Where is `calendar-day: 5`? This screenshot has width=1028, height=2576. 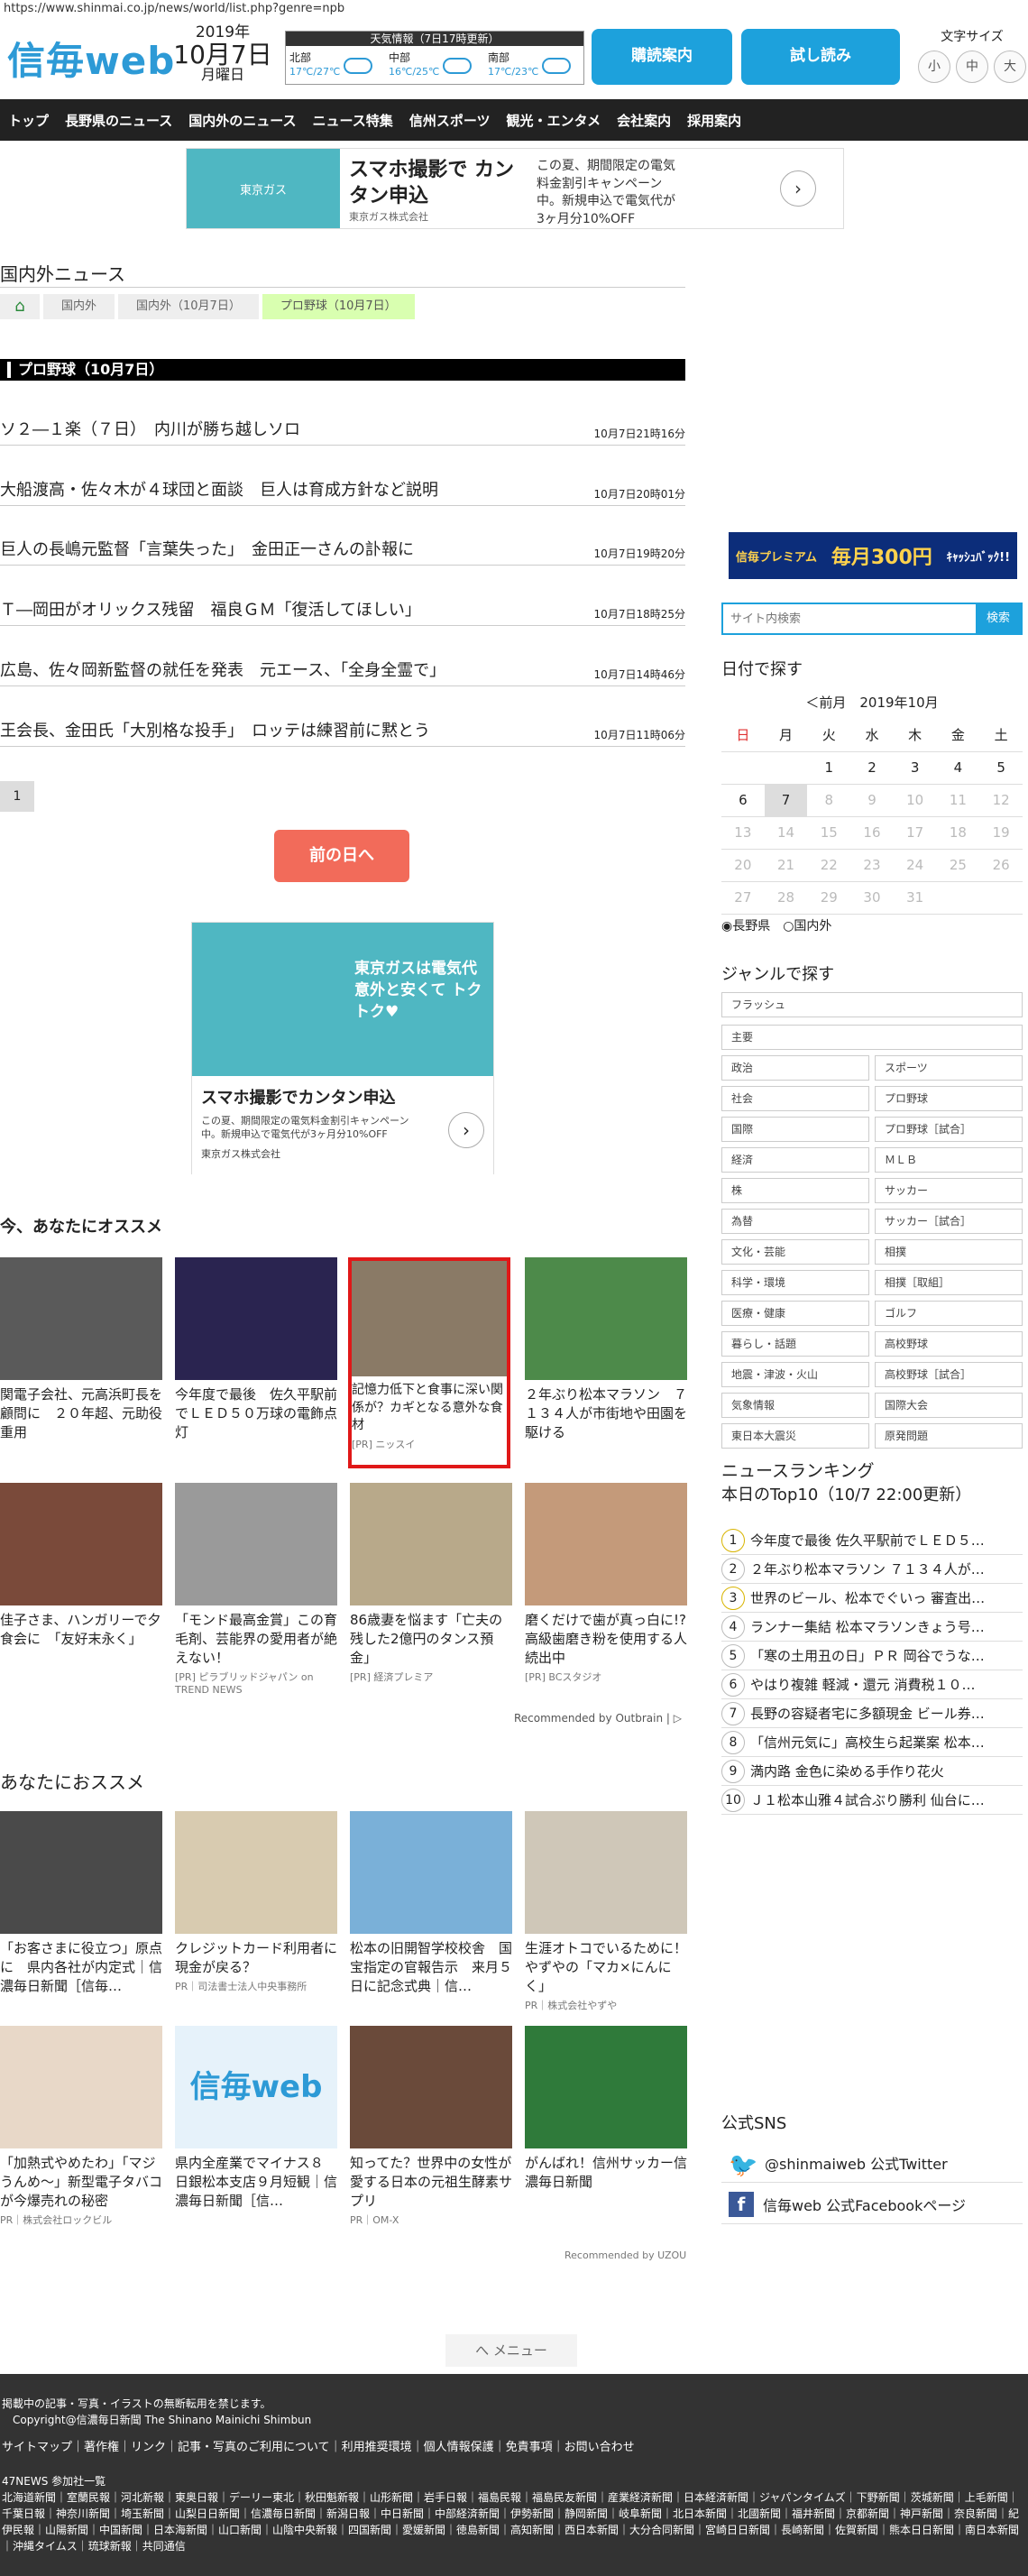
calendar-day: 5 is located at coordinates (1001, 768).